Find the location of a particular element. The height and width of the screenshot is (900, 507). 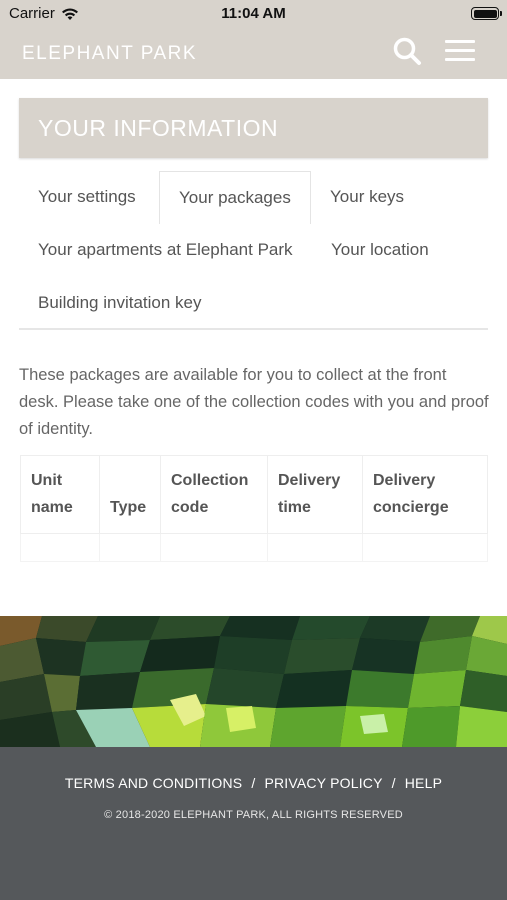

tab-your-settings: Your settings is located at coordinates (87, 197).